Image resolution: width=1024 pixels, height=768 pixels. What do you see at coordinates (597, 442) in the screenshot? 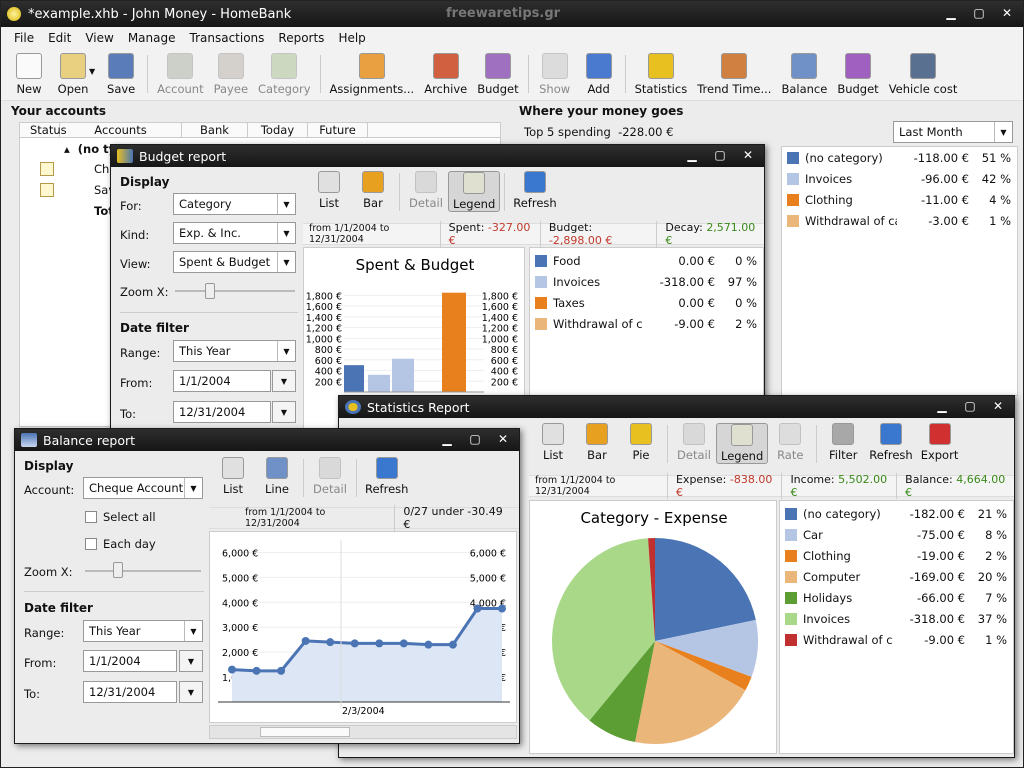
I see `bar-button: Bar` at bounding box center [597, 442].